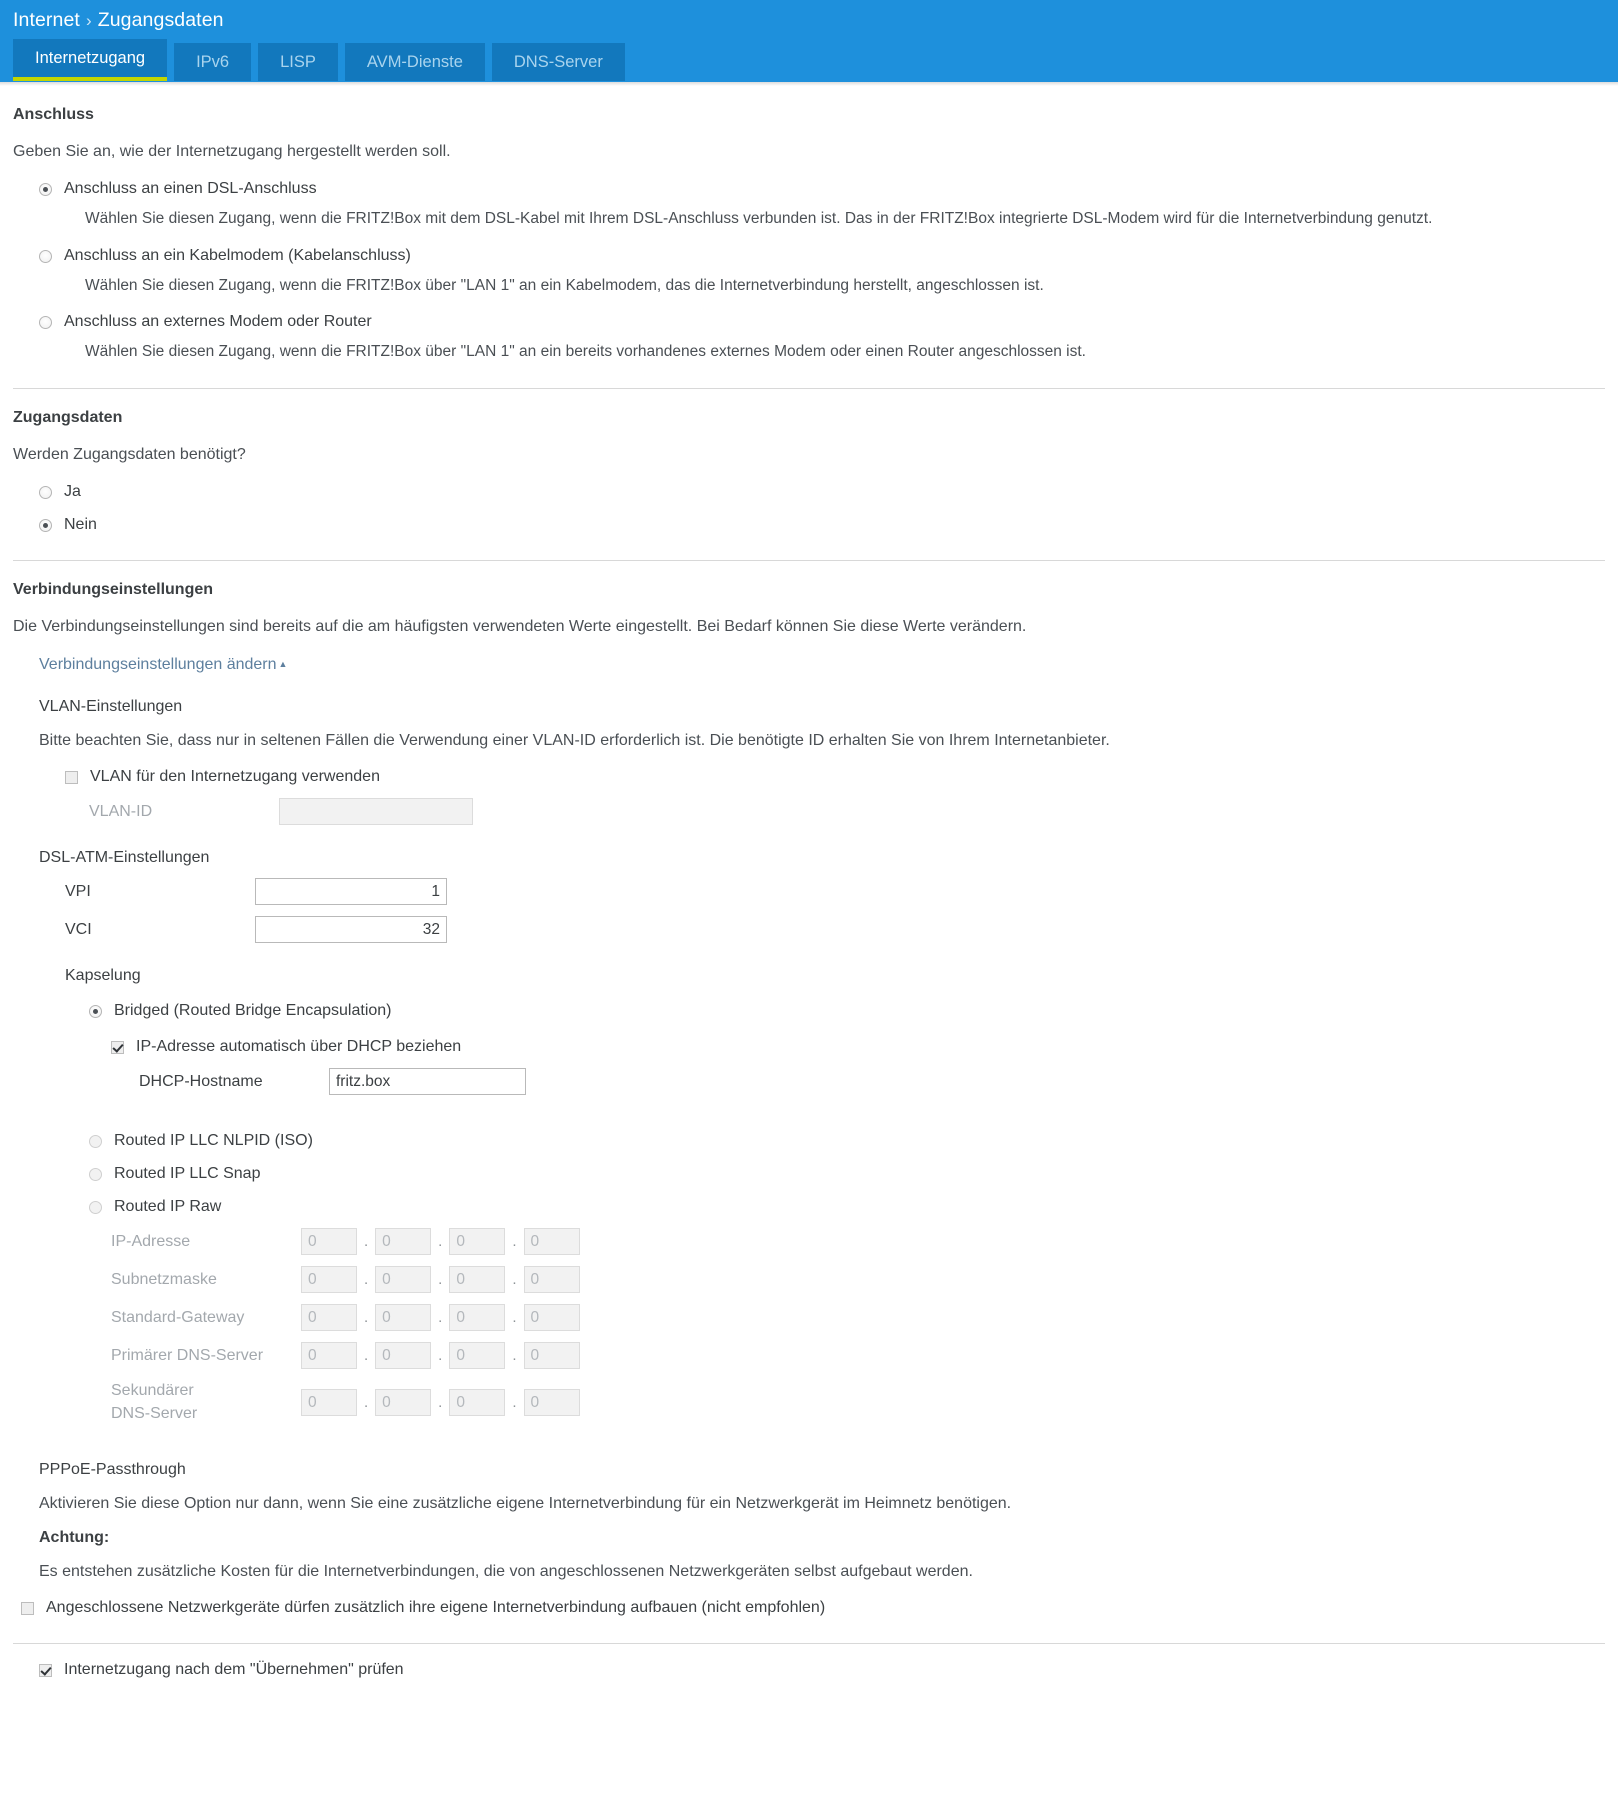 Image resolution: width=1618 pixels, height=1800 pixels. I want to click on tab-lisp: LISP, so click(298, 62).